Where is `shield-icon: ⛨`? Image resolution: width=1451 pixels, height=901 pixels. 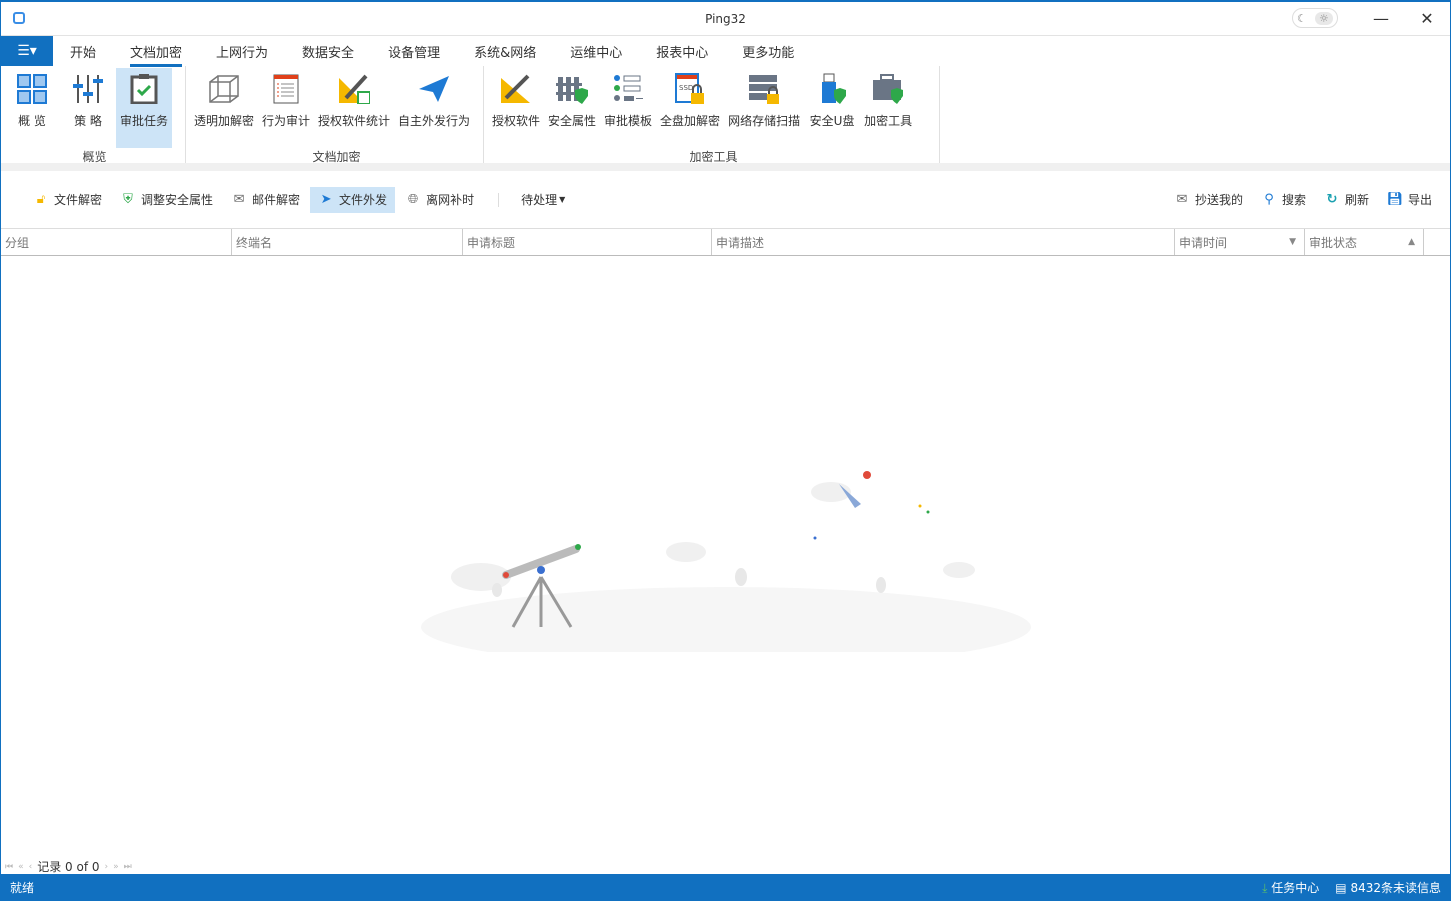
shield-icon: ⛨ is located at coordinates (128, 199).